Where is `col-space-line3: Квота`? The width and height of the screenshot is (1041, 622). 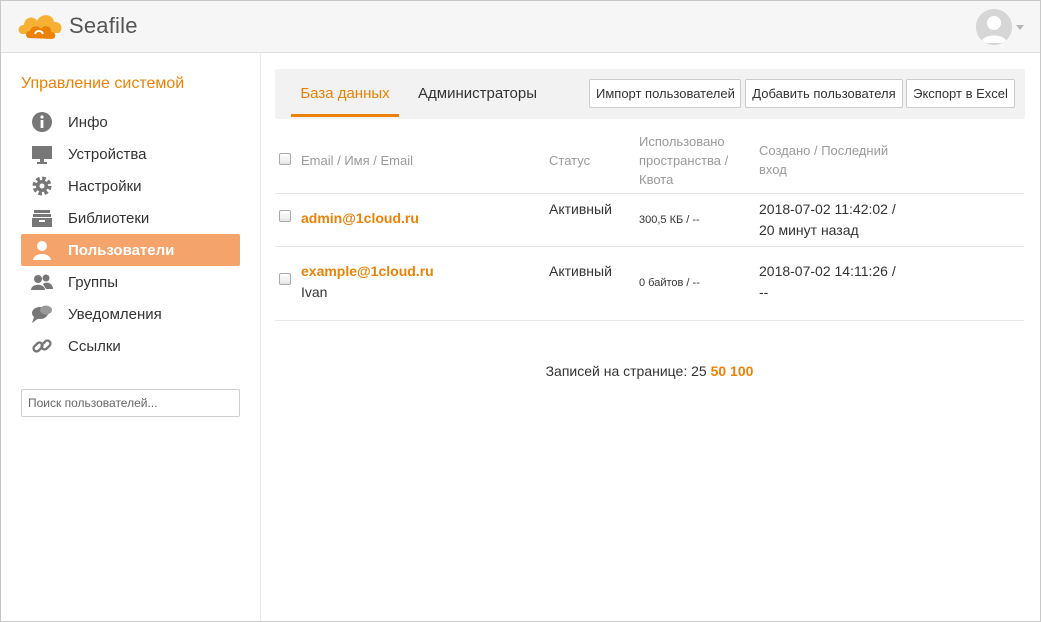
col-space-line3: Квота is located at coordinates (656, 179).